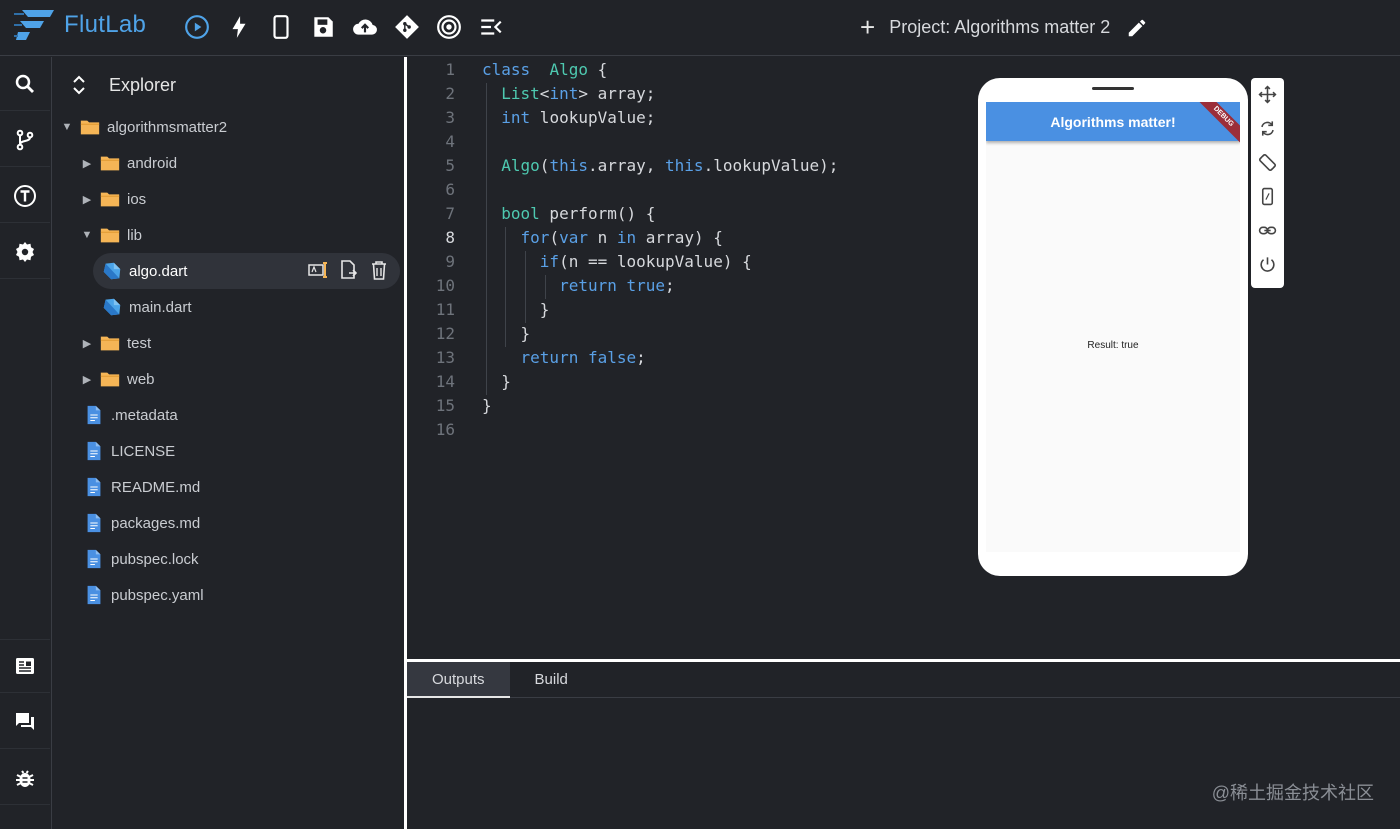 The width and height of the screenshot is (1400, 829). Describe the element at coordinates (1267, 196) in the screenshot. I see `device-frame-button` at that location.